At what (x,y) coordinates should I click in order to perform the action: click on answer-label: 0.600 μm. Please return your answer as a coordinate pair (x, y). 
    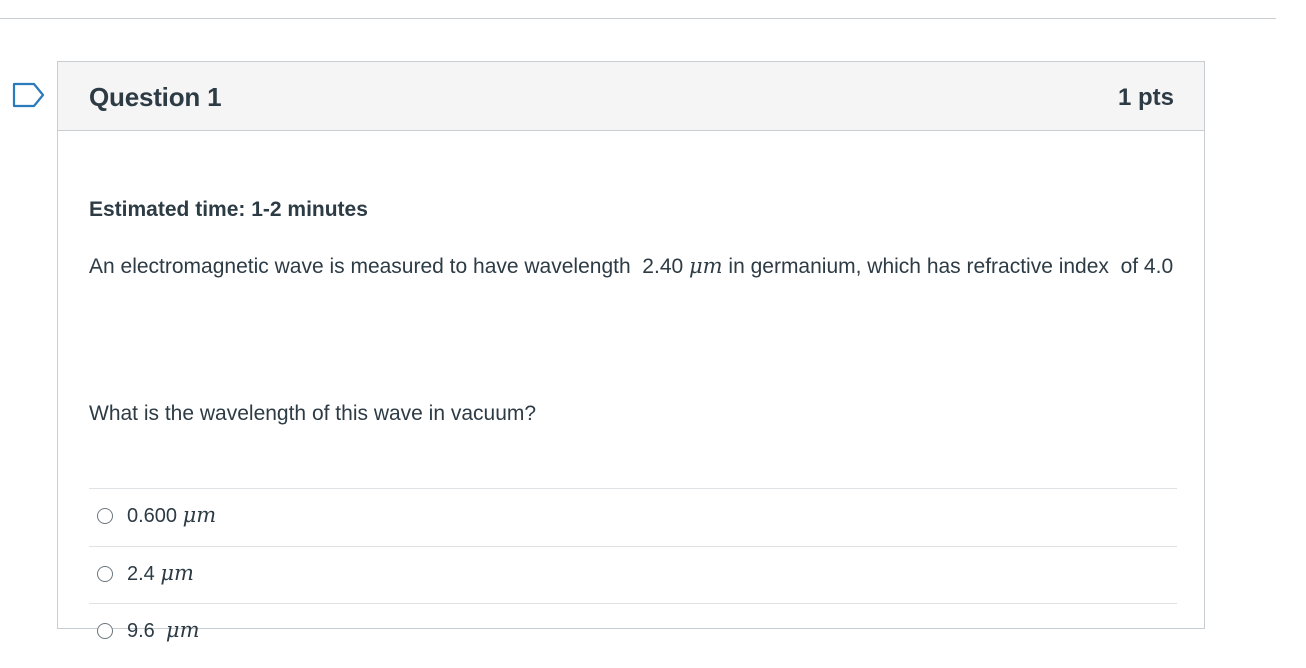
    Looking at the image, I should click on (171, 515).